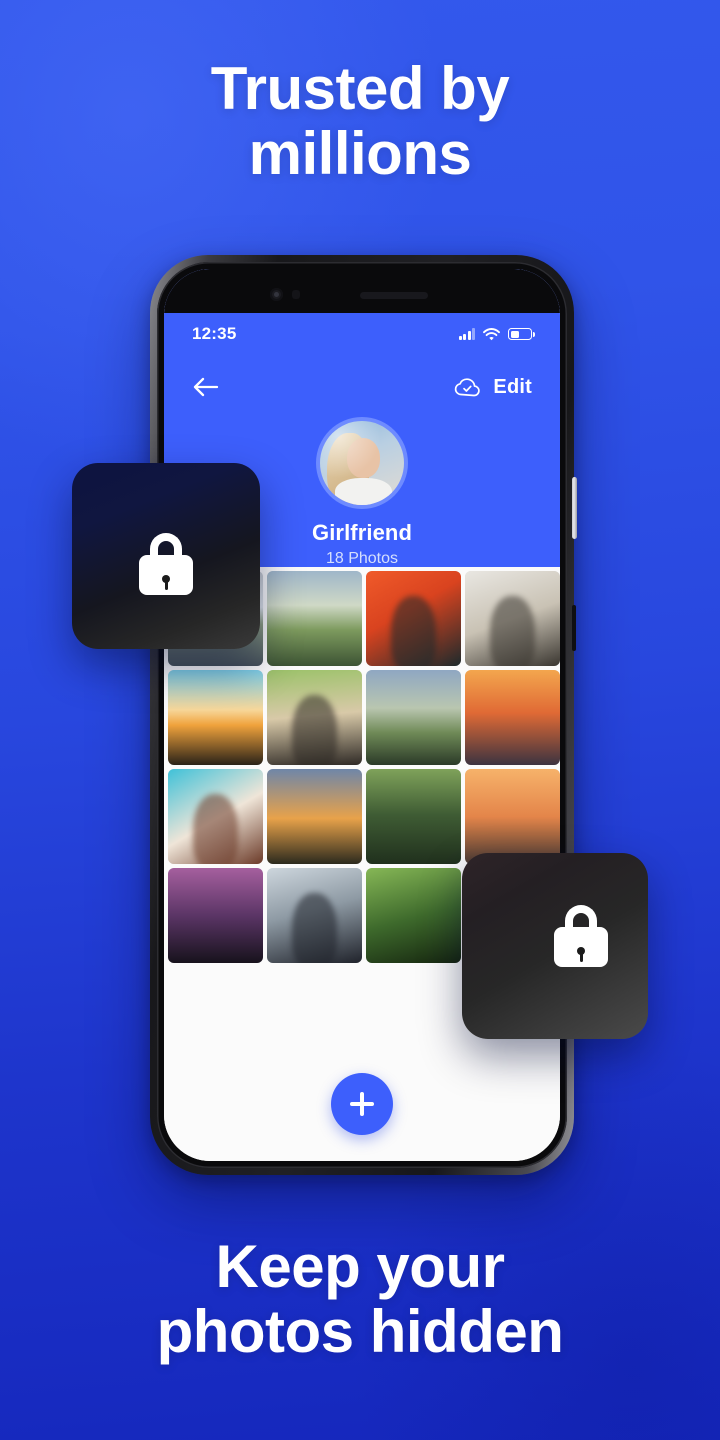  What do you see at coordinates (362, 291) in the screenshot?
I see `phone-notch-bezel` at bounding box center [362, 291].